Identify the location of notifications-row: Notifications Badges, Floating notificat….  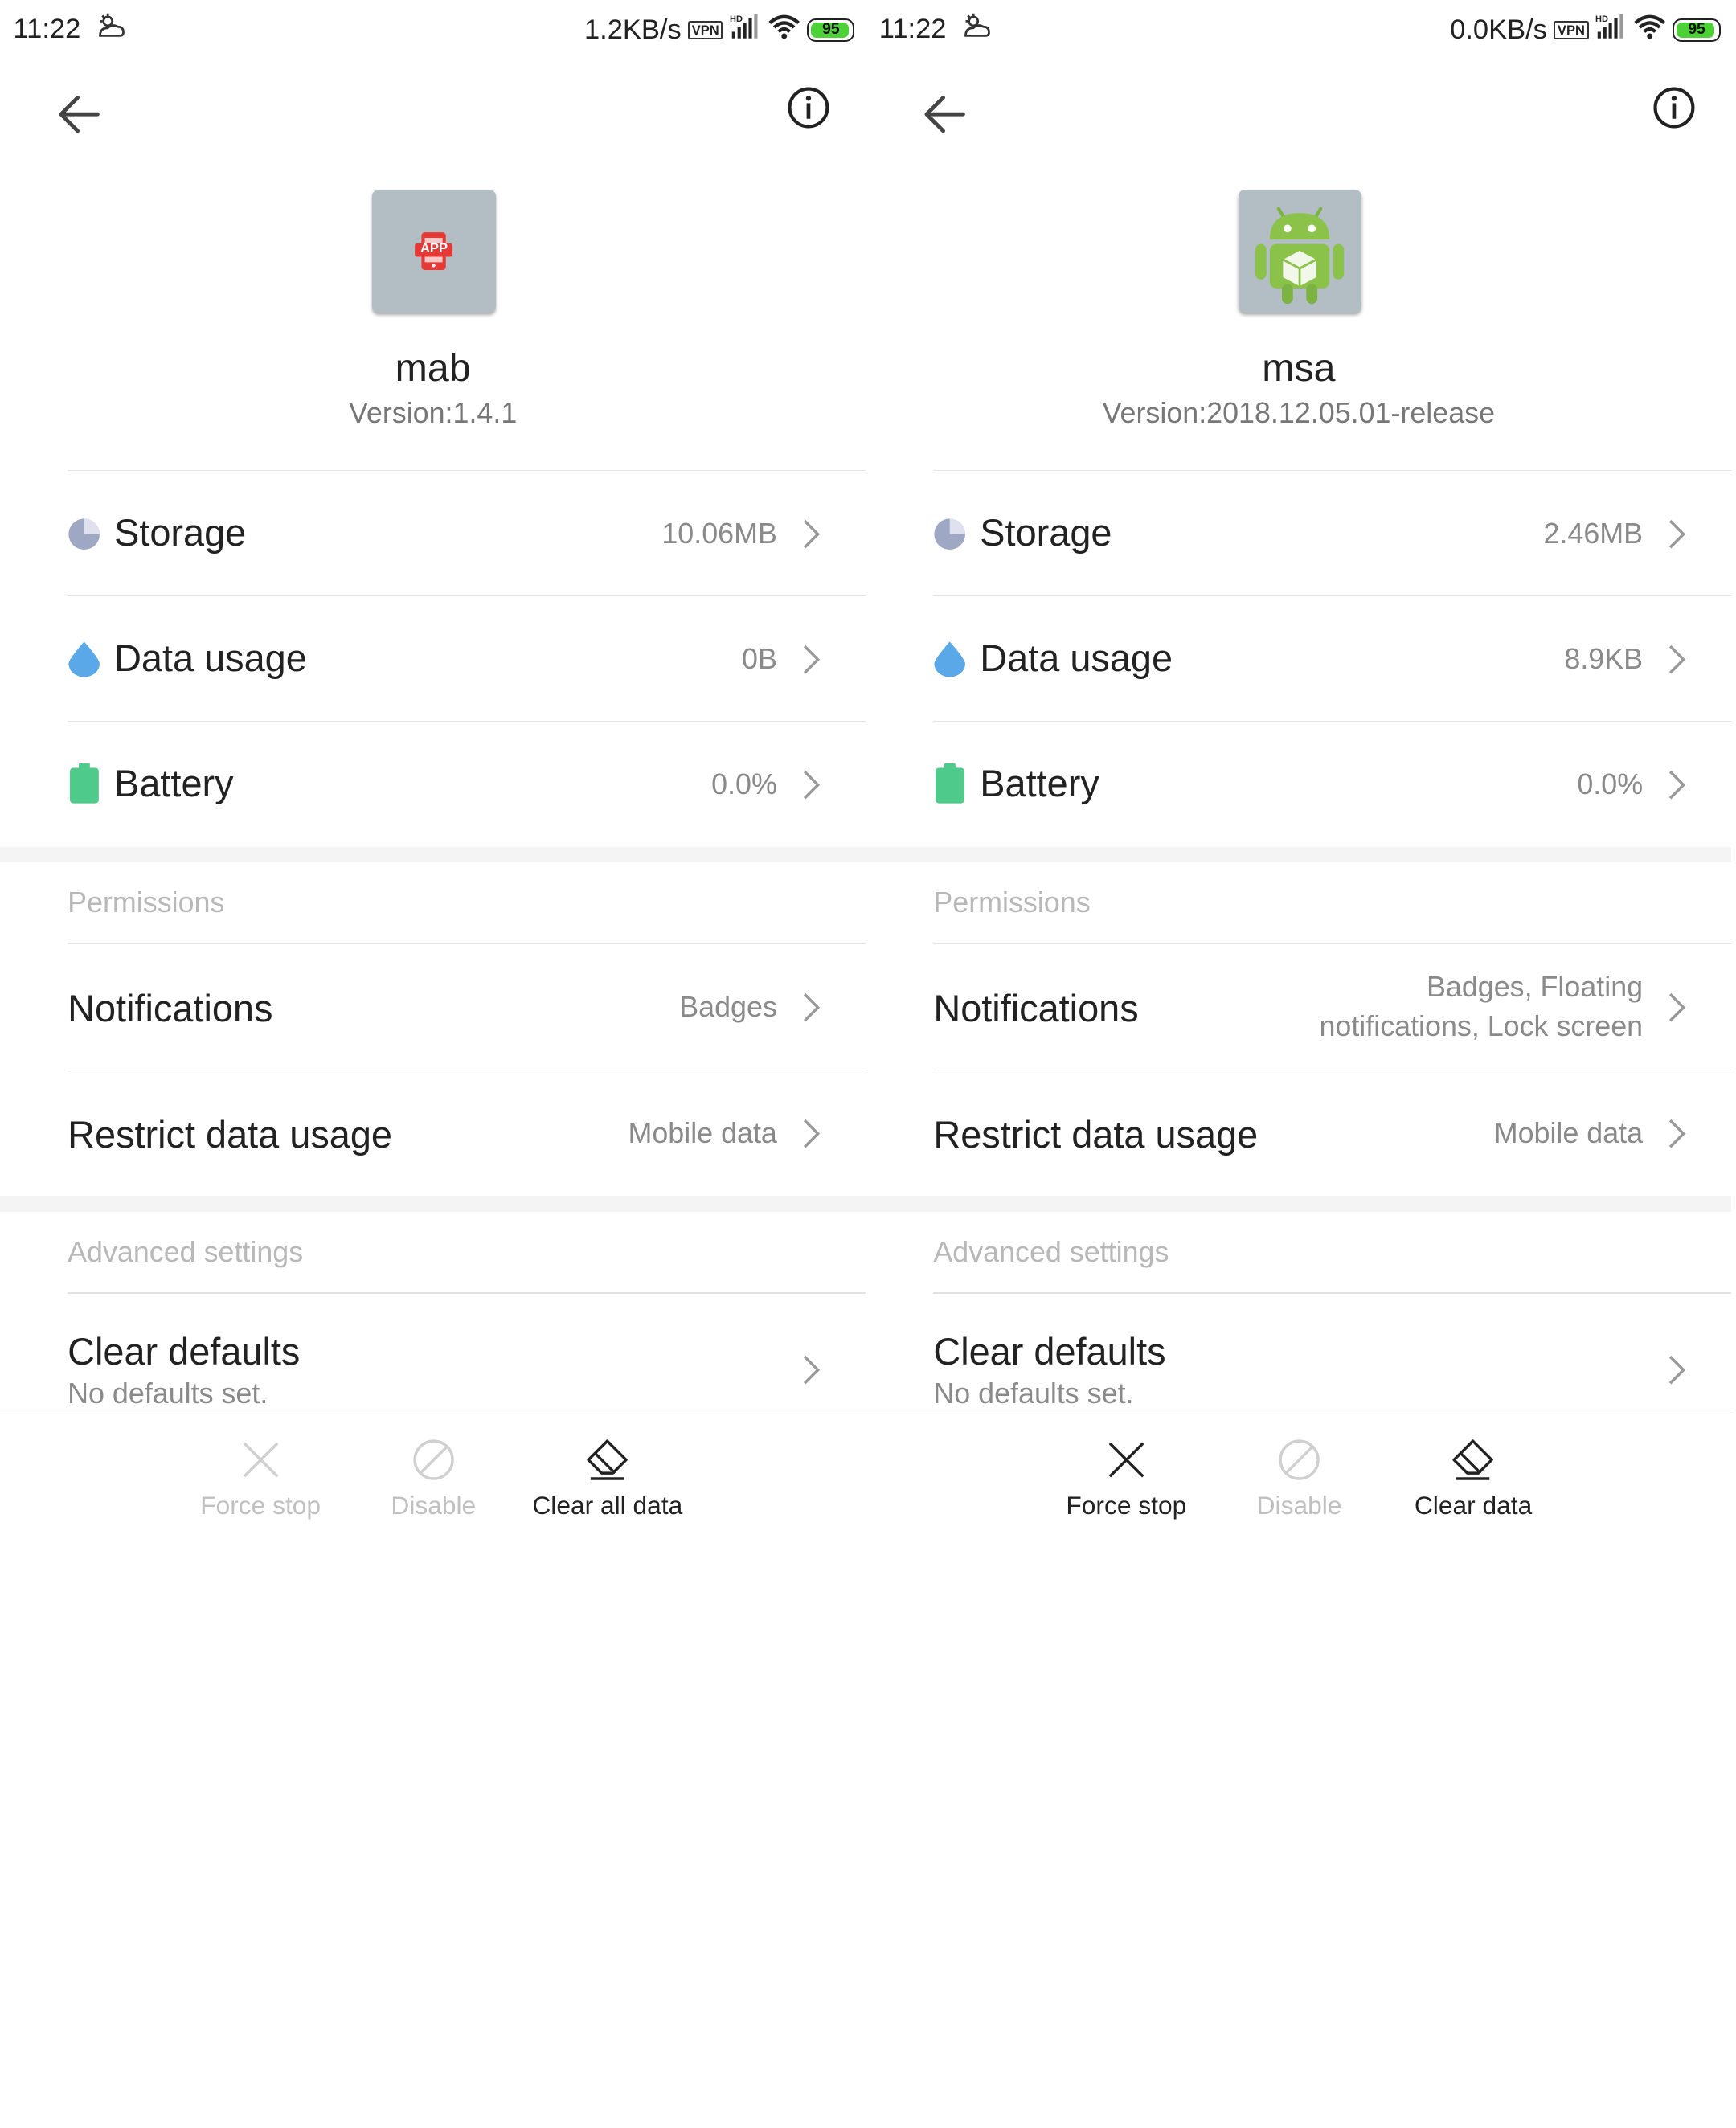
(1298, 1007).